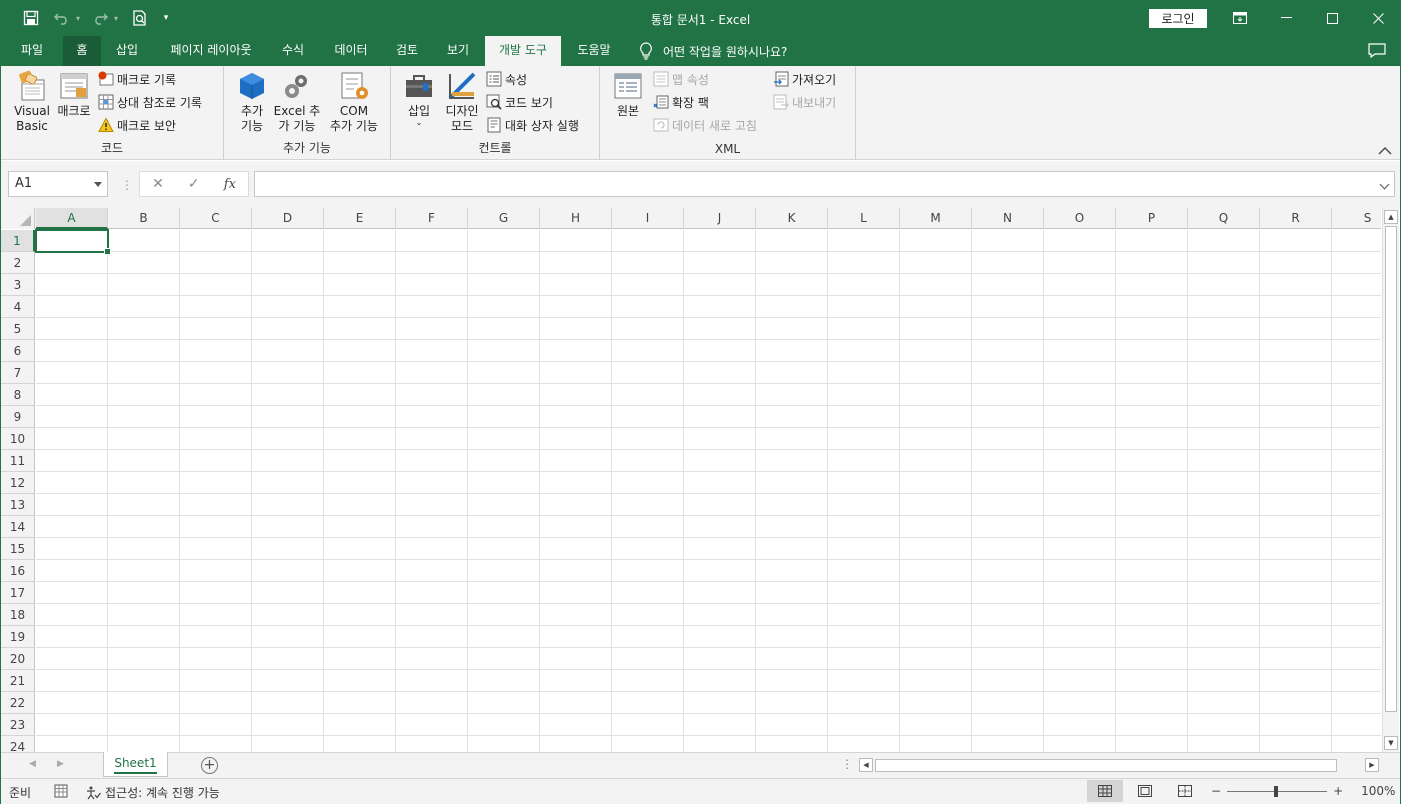 This screenshot has height=804, width=1401. I want to click on row-header-14: 14, so click(18, 527).